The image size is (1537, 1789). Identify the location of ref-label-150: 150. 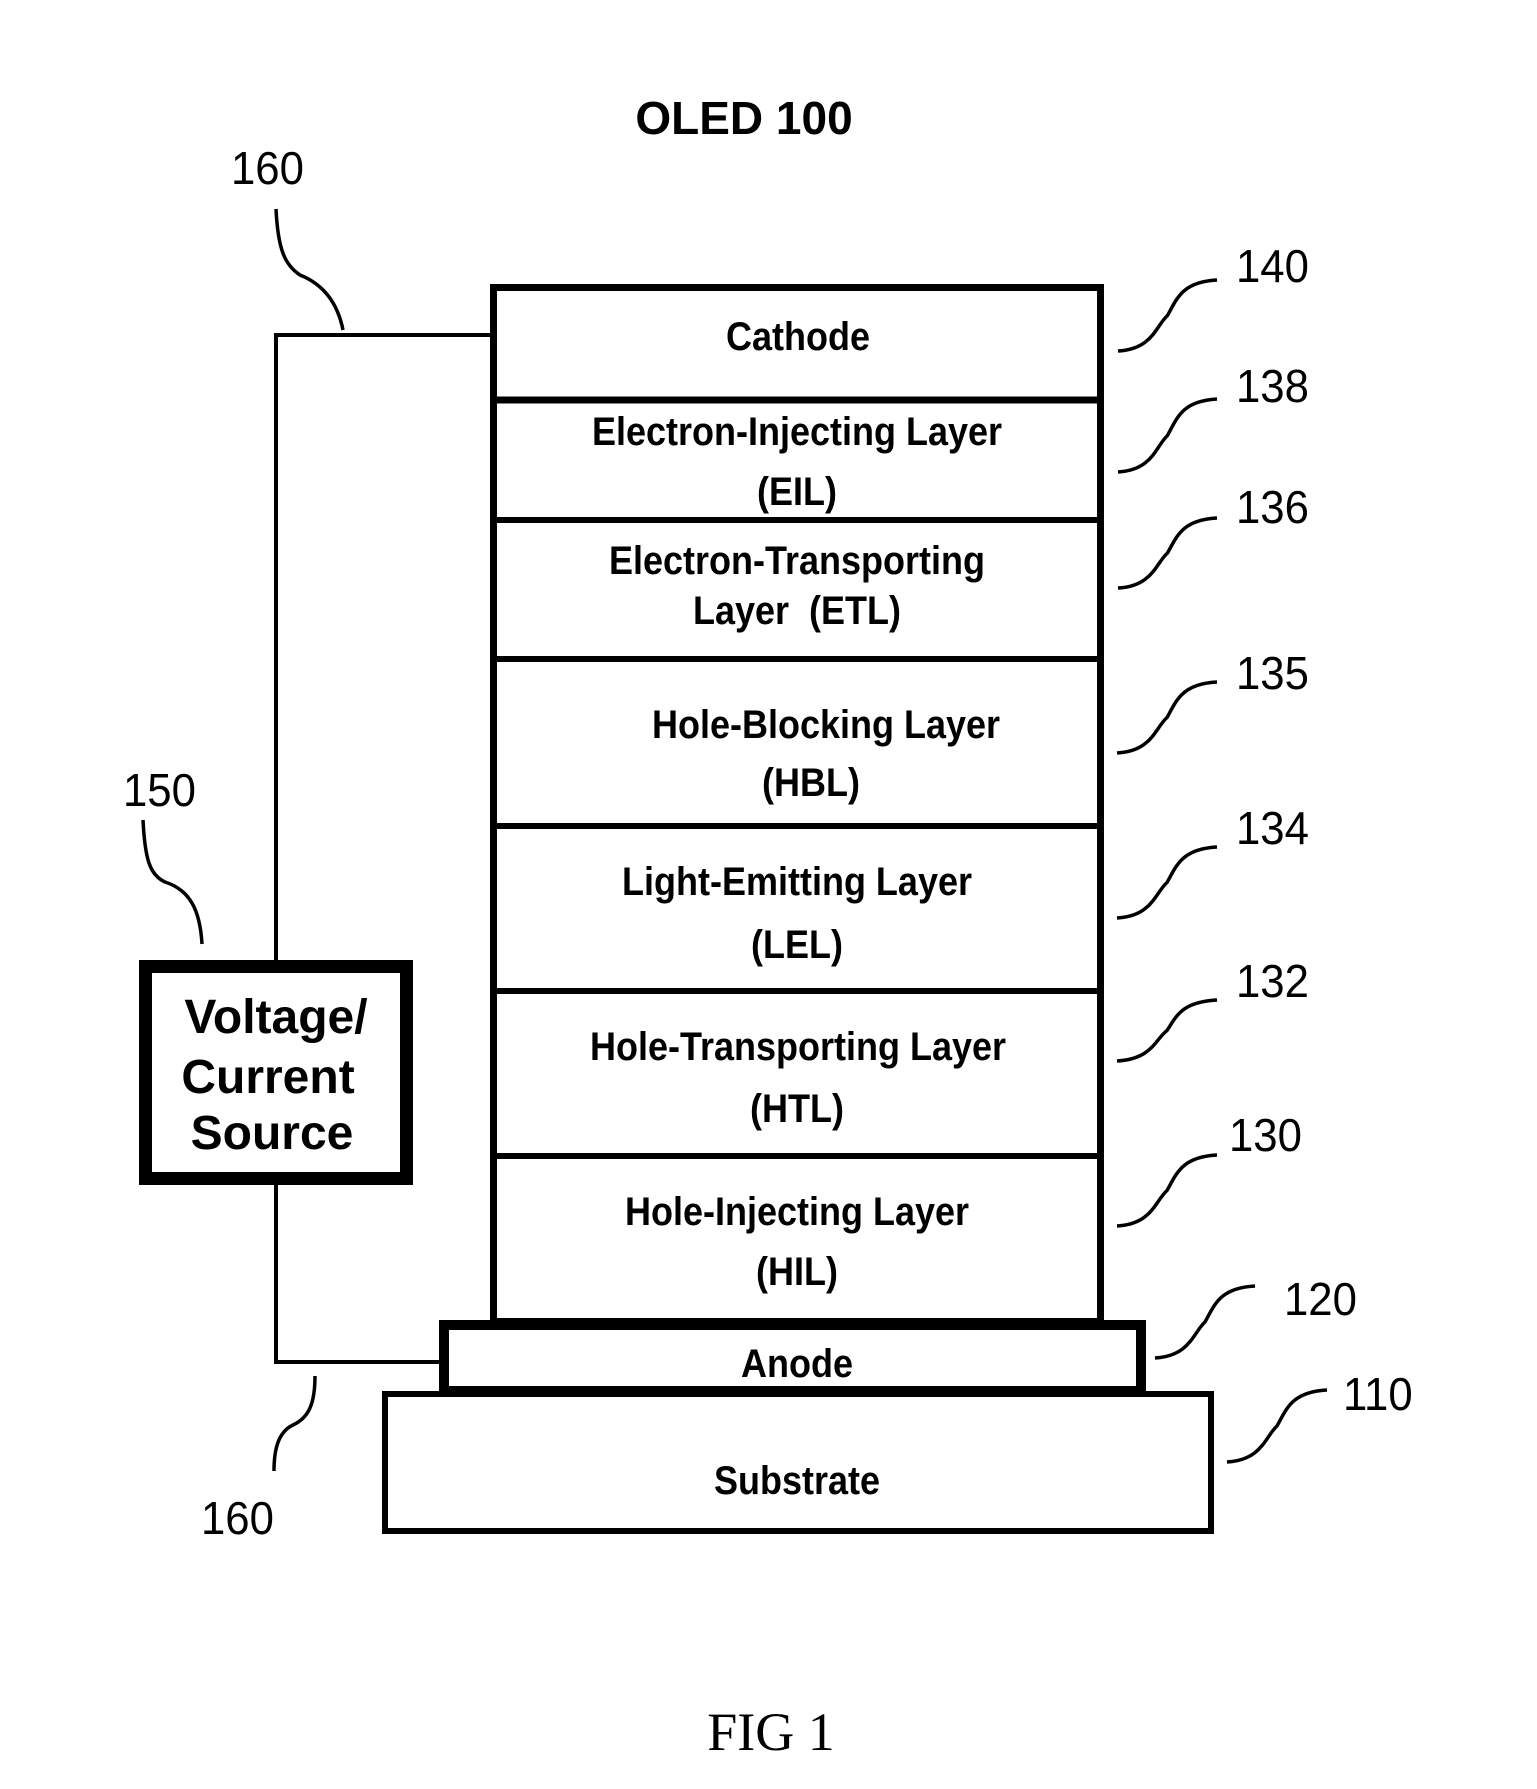
(159, 790).